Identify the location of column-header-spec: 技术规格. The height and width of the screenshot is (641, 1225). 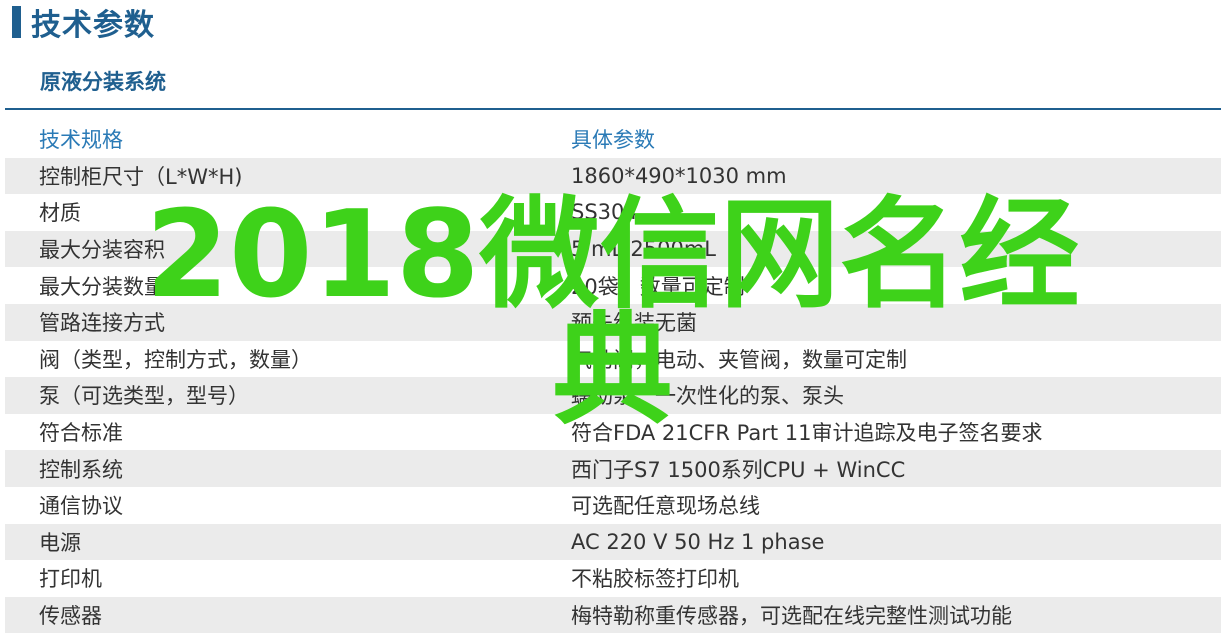
(81, 140).